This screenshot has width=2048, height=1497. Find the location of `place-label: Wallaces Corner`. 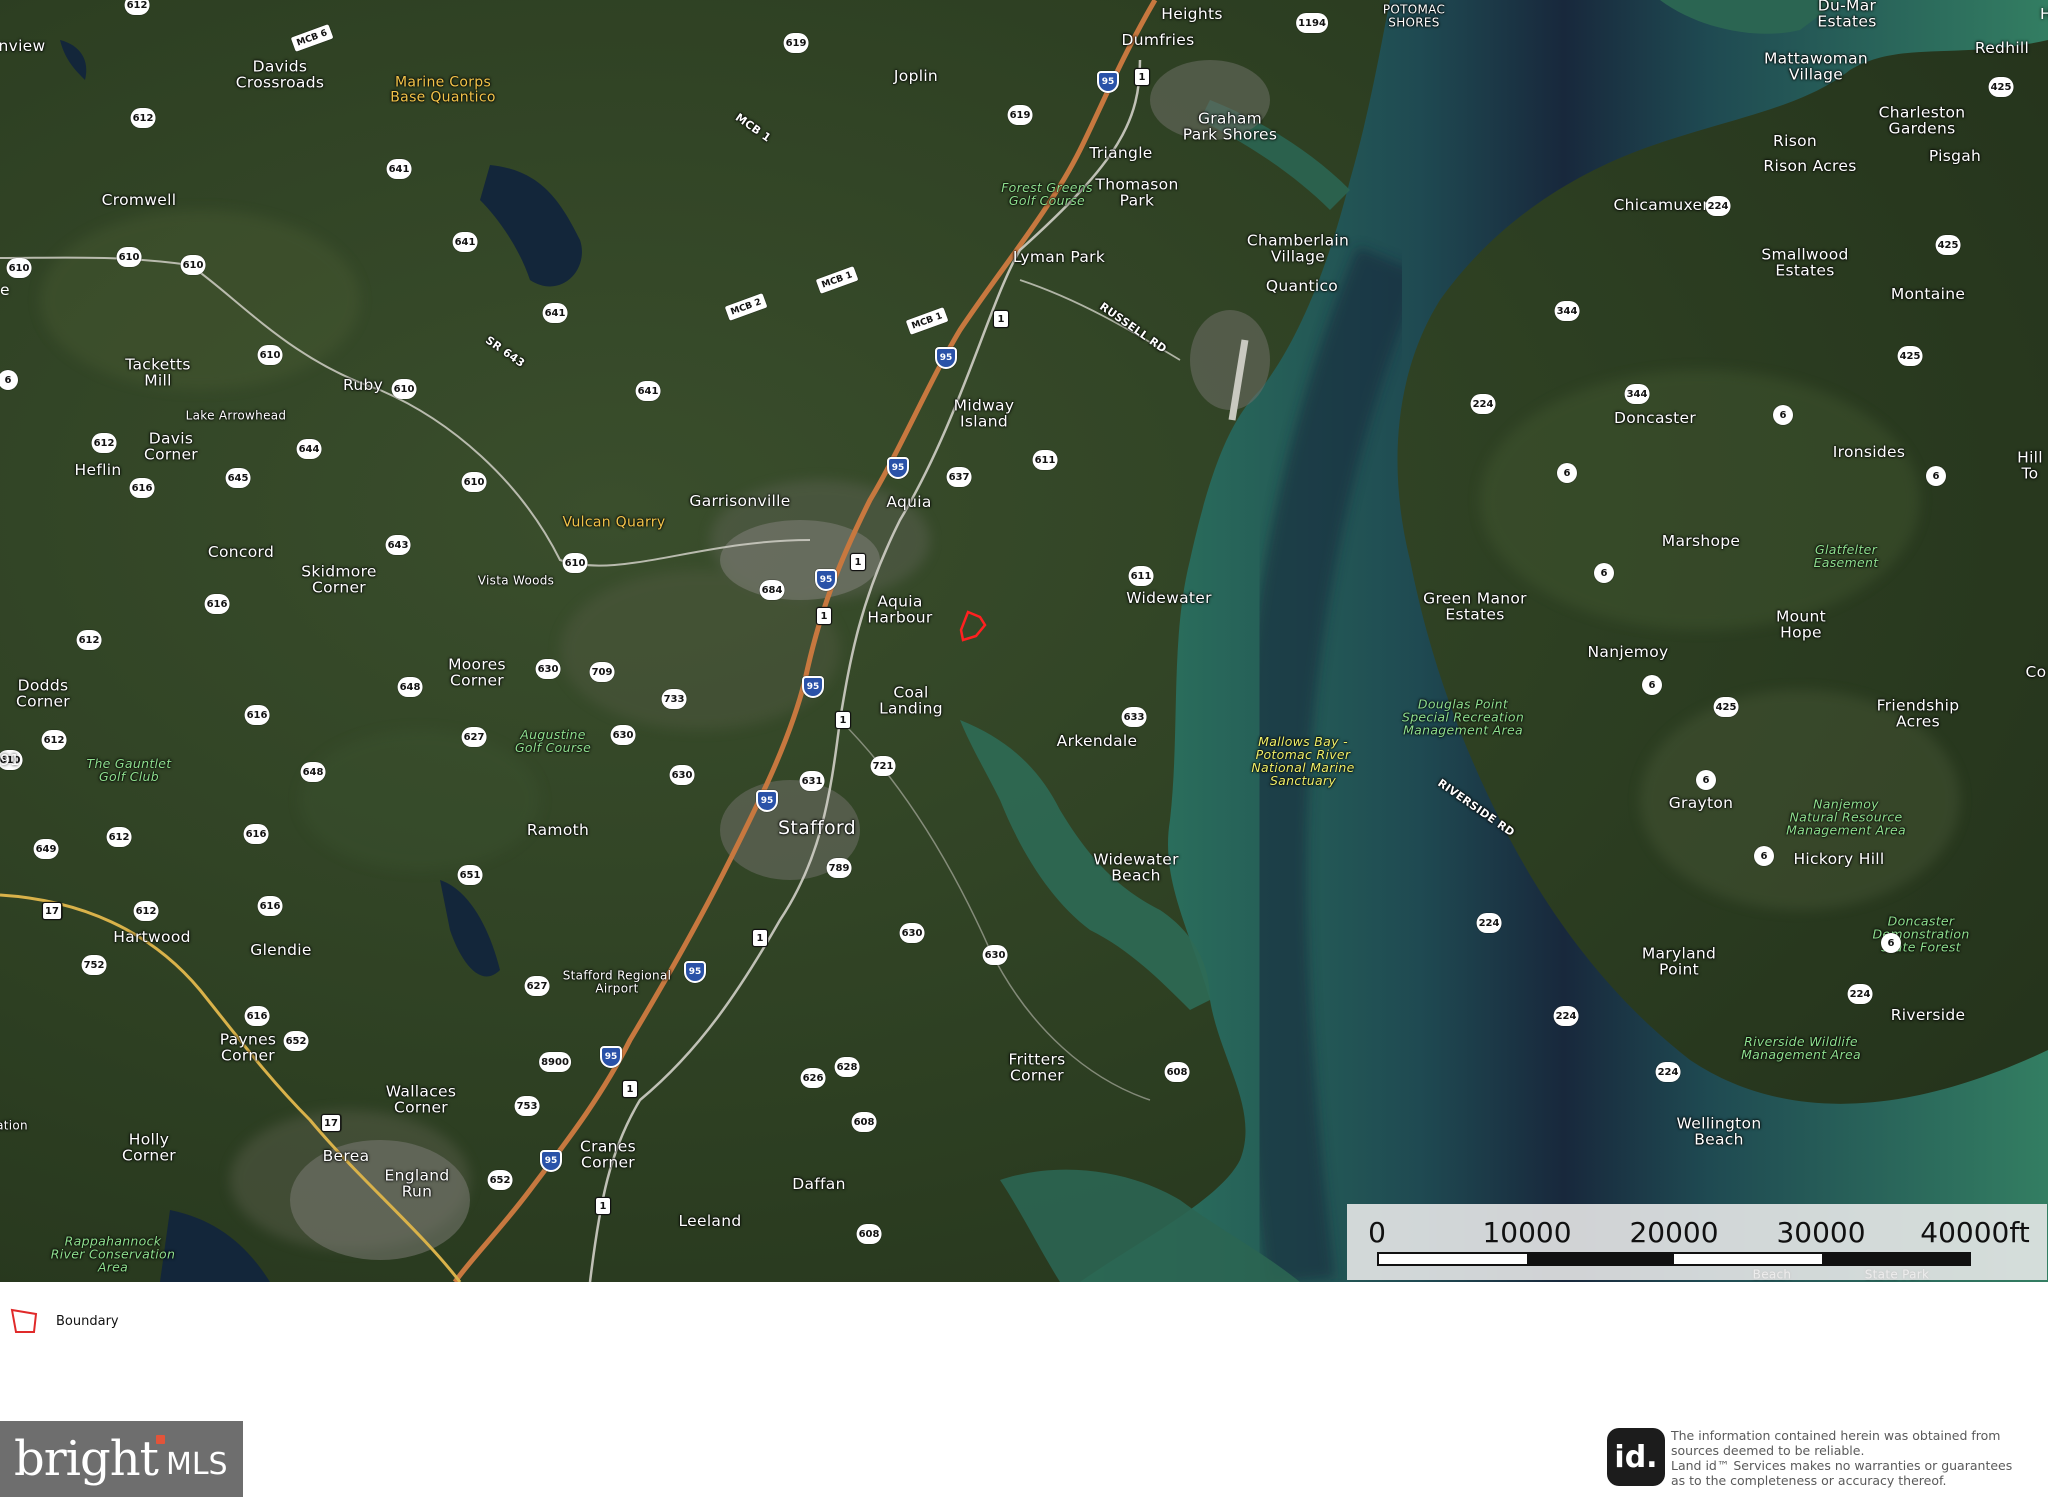

place-label: Wallaces Corner is located at coordinates (421, 1099).